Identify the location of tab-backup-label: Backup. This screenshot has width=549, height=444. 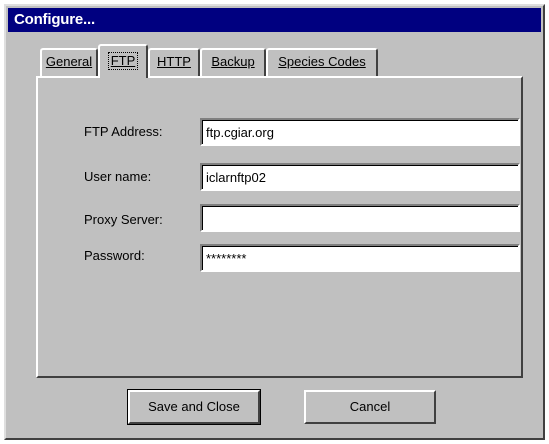
(233, 61).